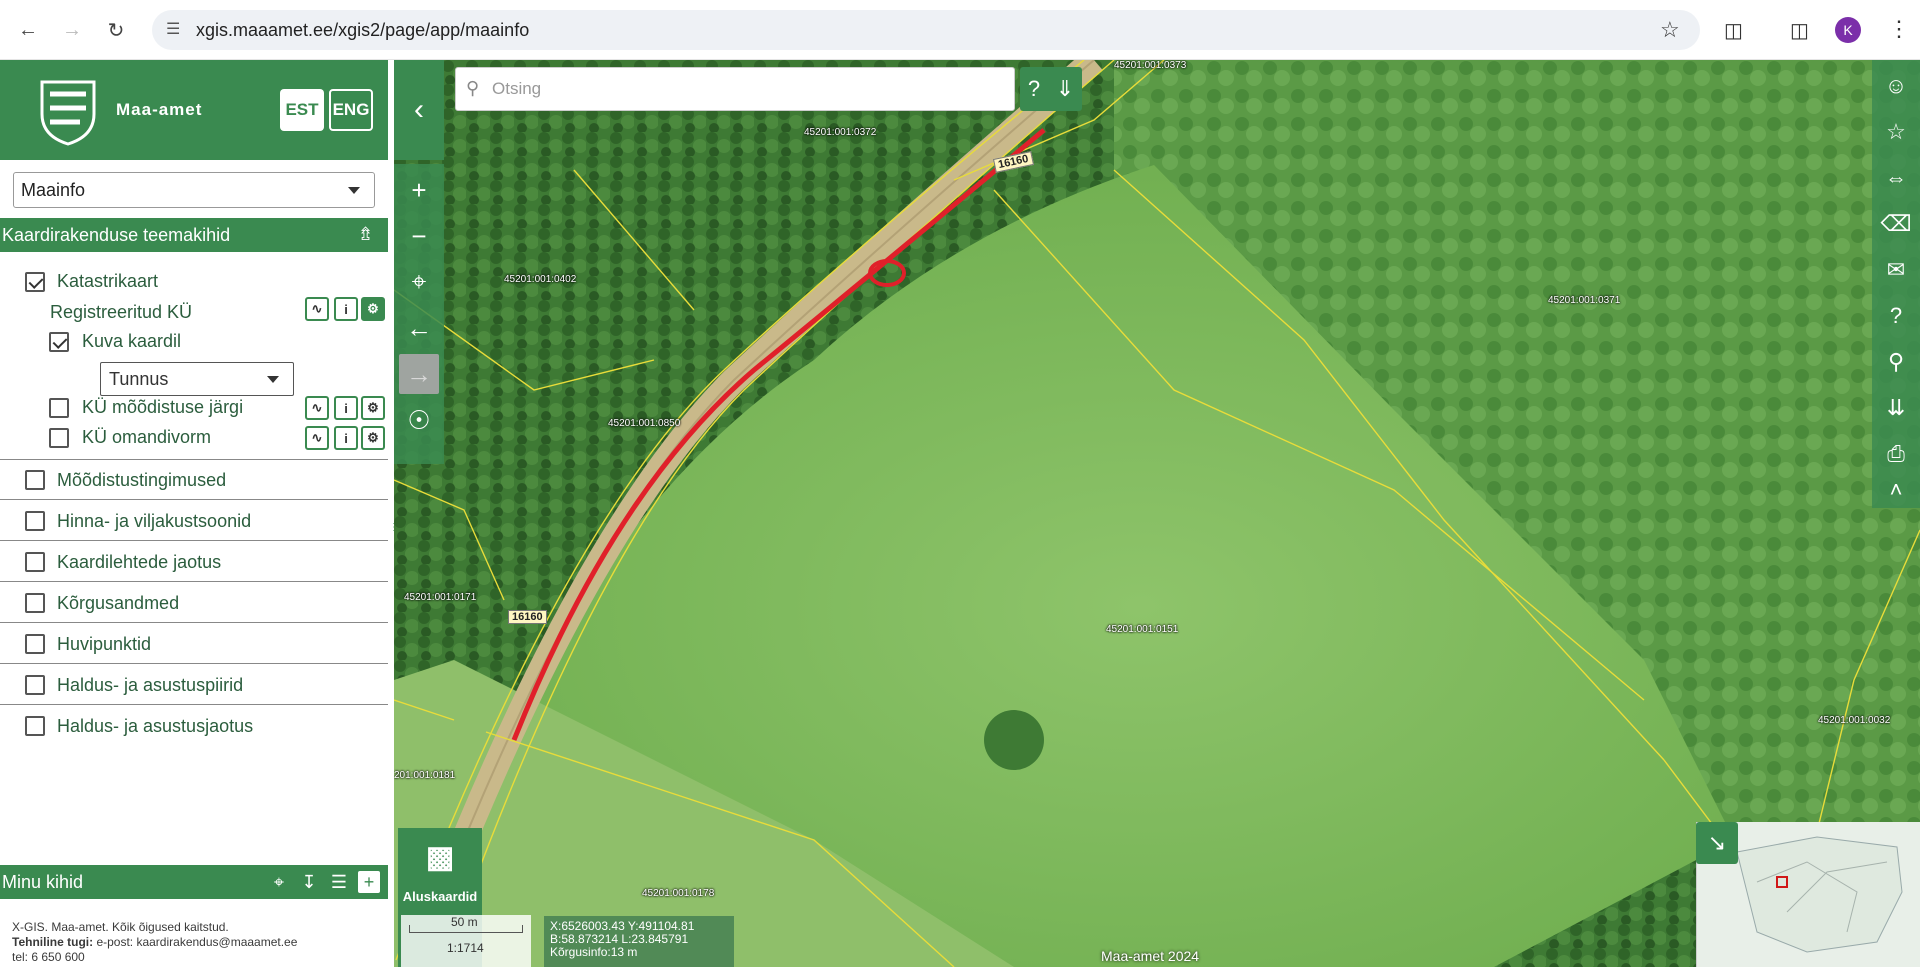 The width and height of the screenshot is (1920, 967). What do you see at coordinates (68, 113) in the screenshot?
I see `coat-of-arms-logo` at bounding box center [68, 113].